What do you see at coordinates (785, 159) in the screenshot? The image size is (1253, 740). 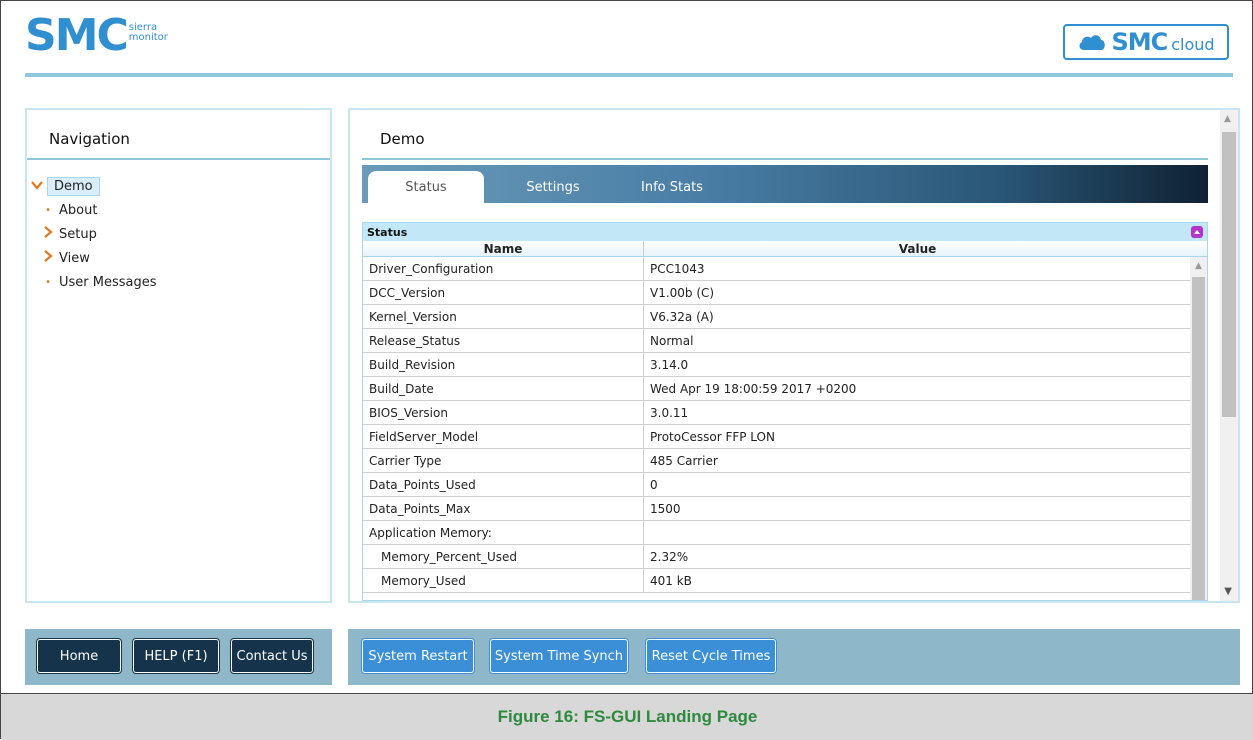 I see `main-divider` at bounding box center [785, 159].